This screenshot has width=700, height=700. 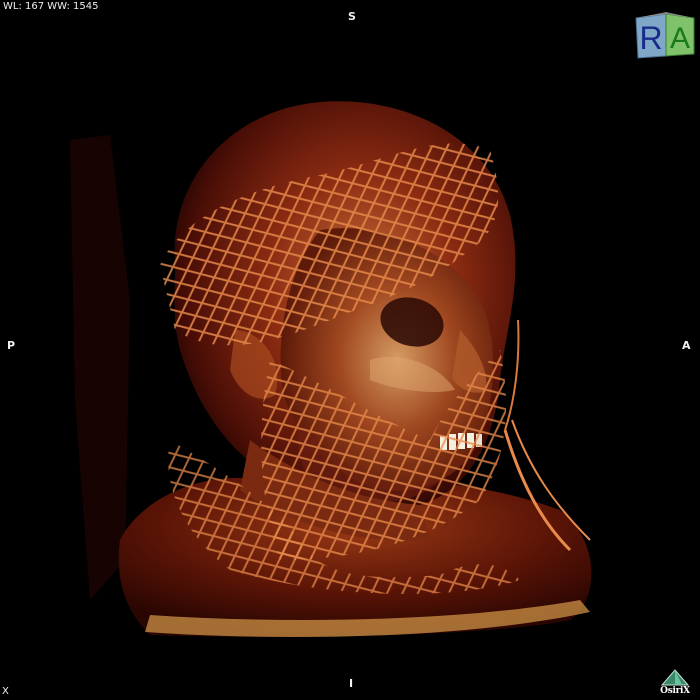 I want to click on orientation-label-superior: S, so click(x=352, y=16).